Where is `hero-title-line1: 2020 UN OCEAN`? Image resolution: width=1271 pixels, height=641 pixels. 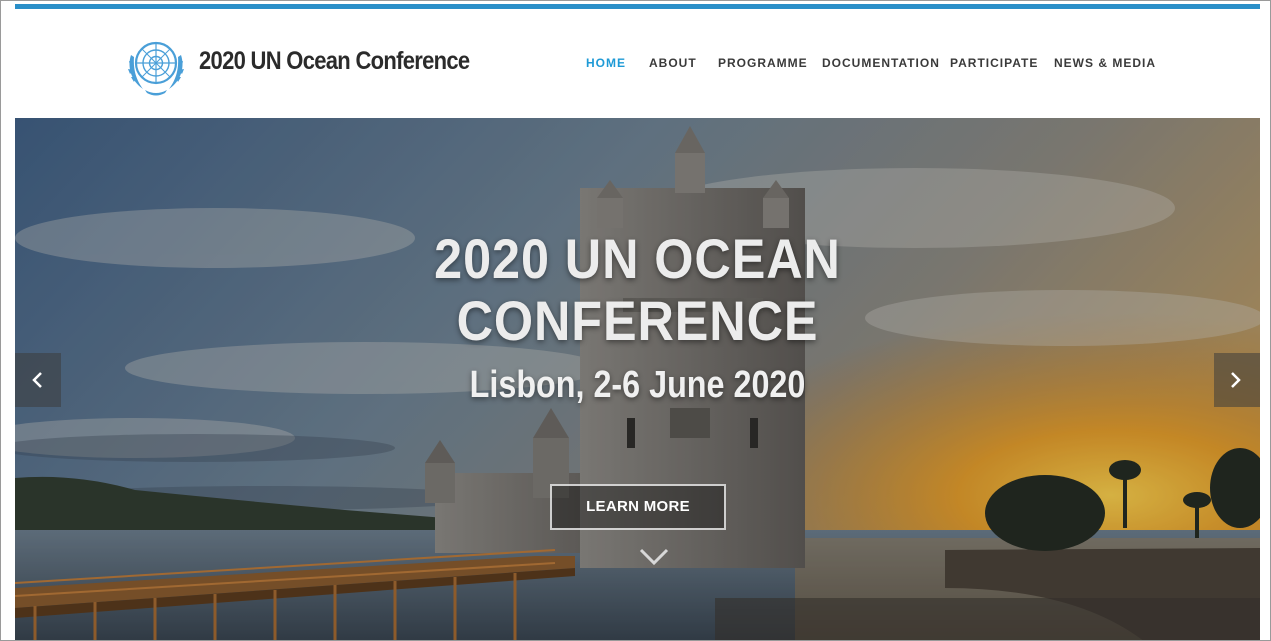 hero-title-line1: 2020 UN OCEAN is located at coordinates (637, 258).